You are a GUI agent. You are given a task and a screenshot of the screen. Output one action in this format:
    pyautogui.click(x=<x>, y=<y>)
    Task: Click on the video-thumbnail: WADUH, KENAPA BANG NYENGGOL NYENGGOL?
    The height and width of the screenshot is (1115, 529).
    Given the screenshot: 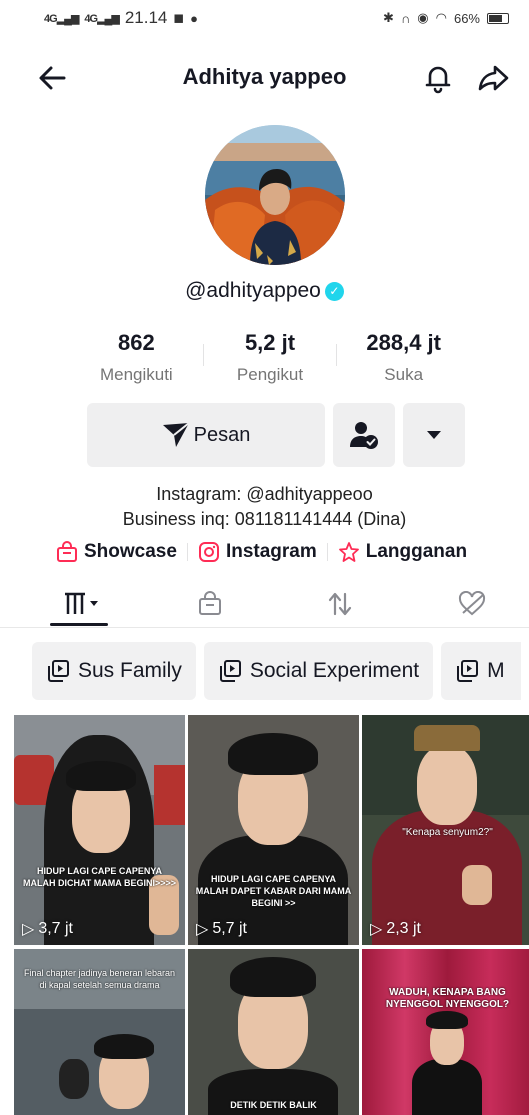 What is the action you would take?
    pyautogui.click(x=445, y=1032)
    